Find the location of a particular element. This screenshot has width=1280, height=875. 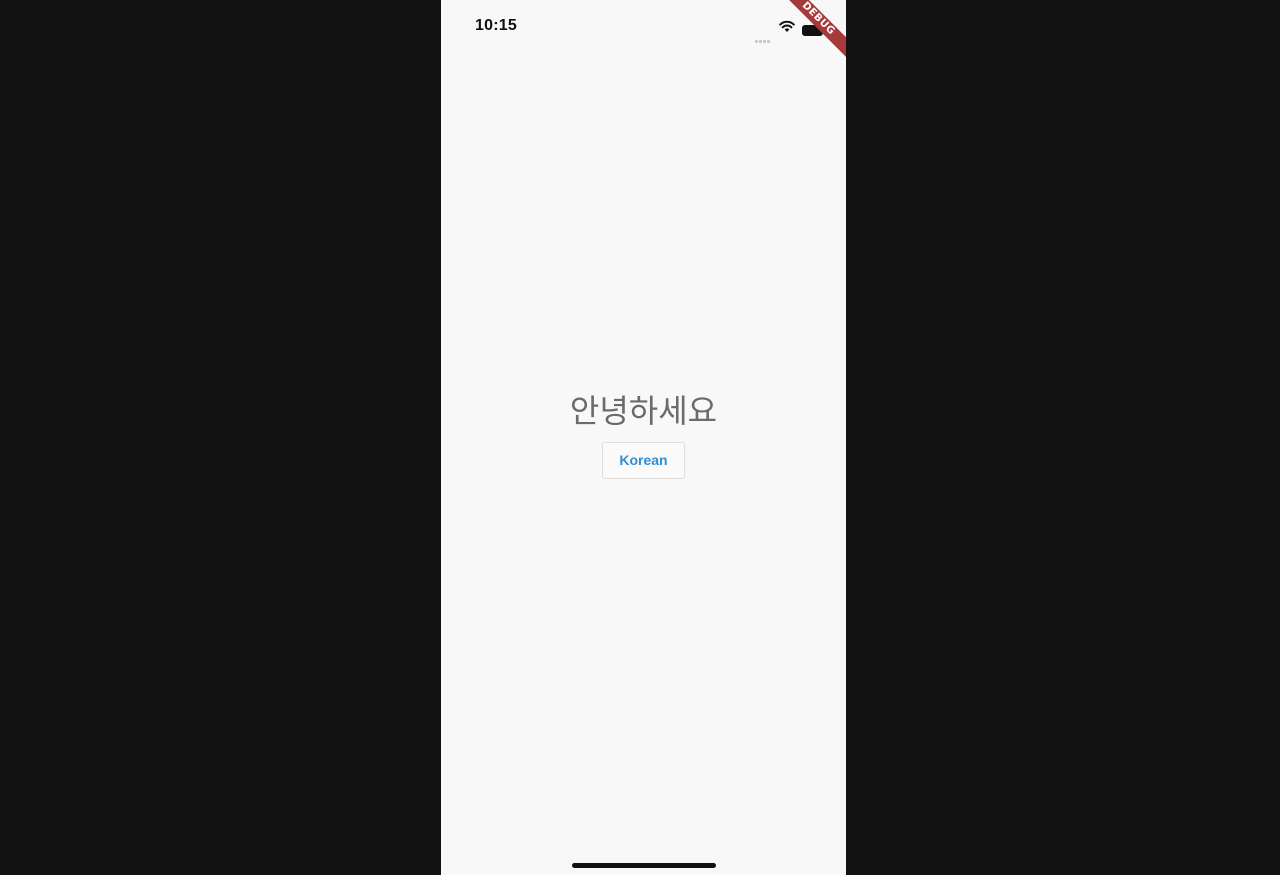

status-time: 10:15 is located at coordinates (496, 25).